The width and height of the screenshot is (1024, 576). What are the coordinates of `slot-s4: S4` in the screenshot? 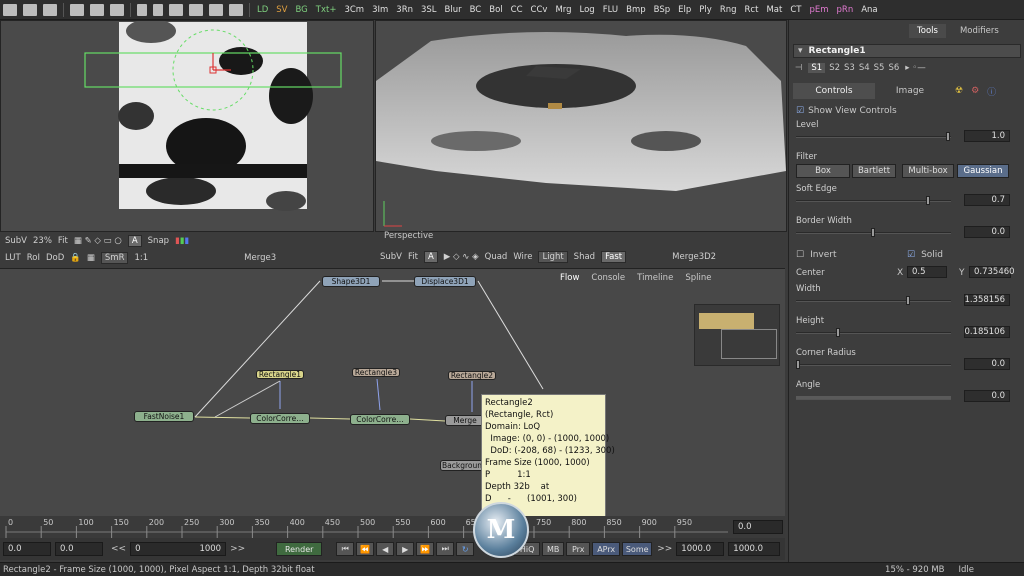 It's located at (864, 68).